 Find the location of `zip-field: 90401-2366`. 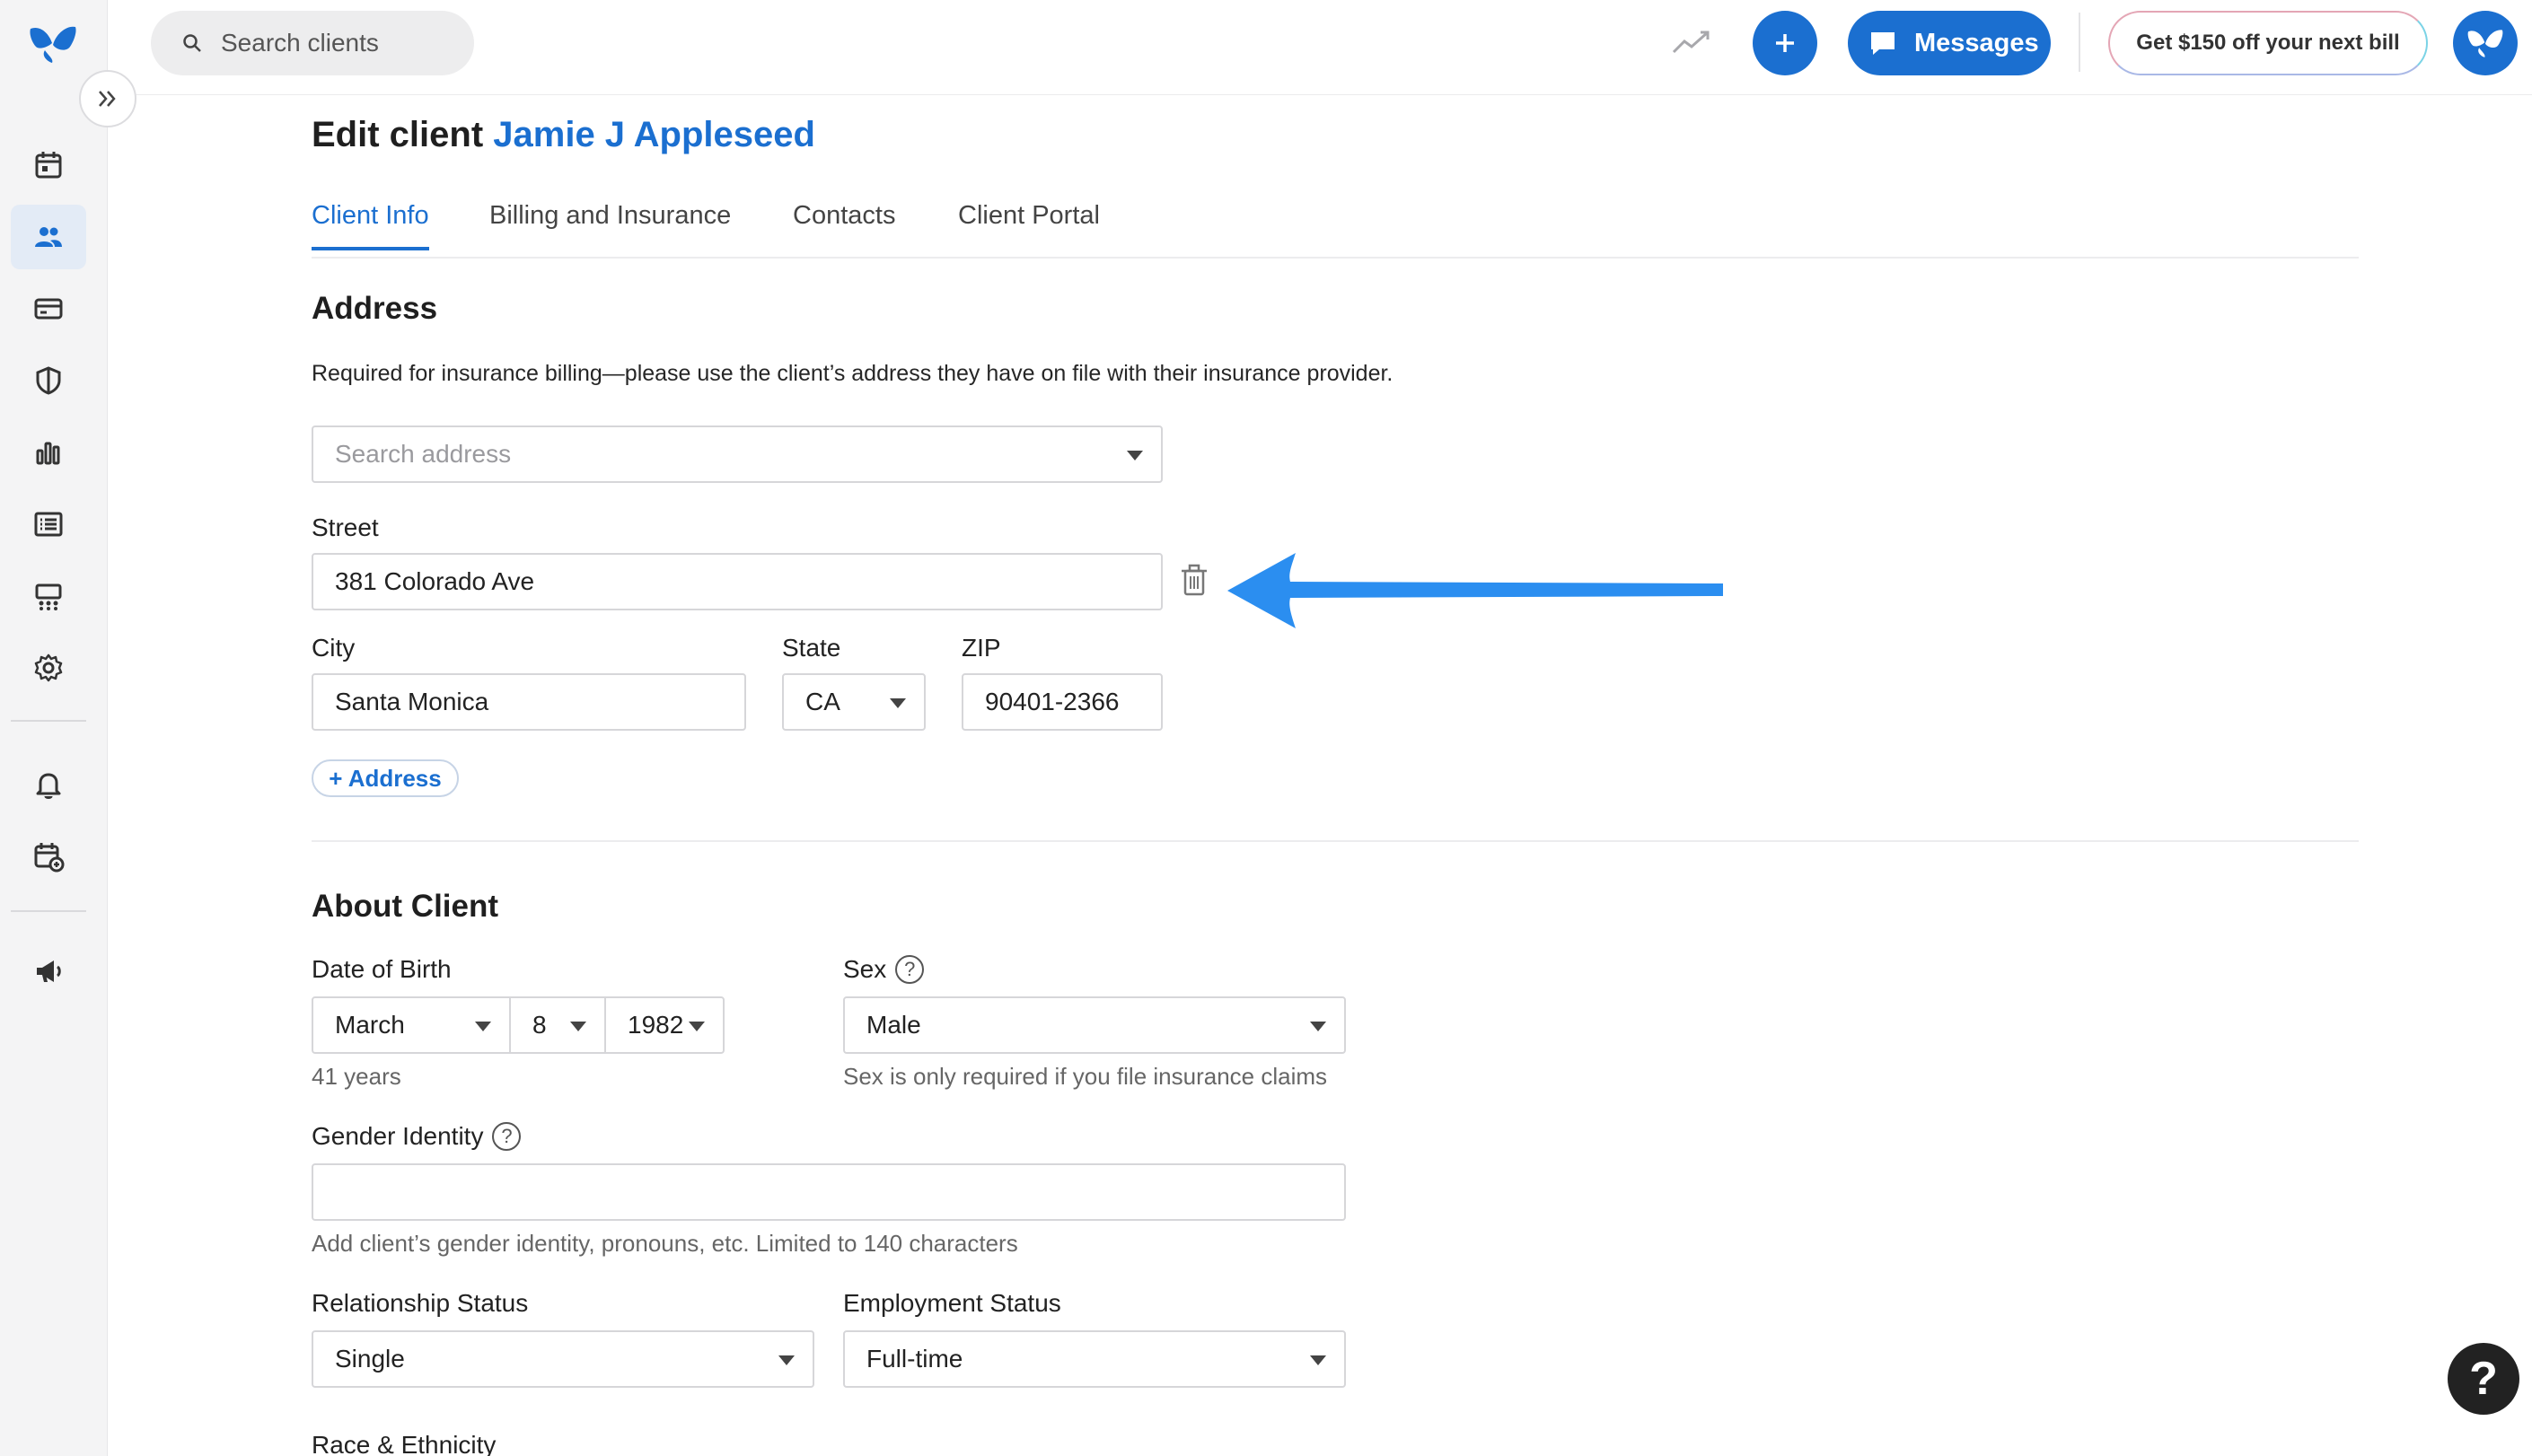

zip-field: 90401-2366 is located at coordinates (1062, 702).